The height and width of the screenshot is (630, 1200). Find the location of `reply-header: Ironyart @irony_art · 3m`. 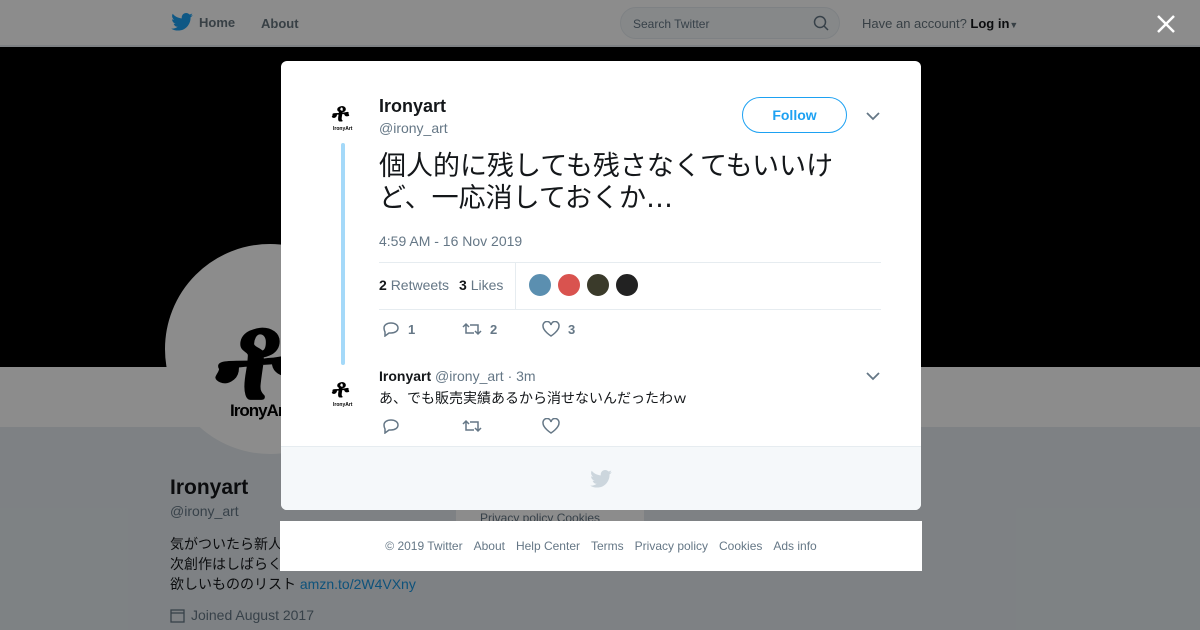

reply-header: Ironyart @irony_art · 3m is located at coordinates (457, 376).